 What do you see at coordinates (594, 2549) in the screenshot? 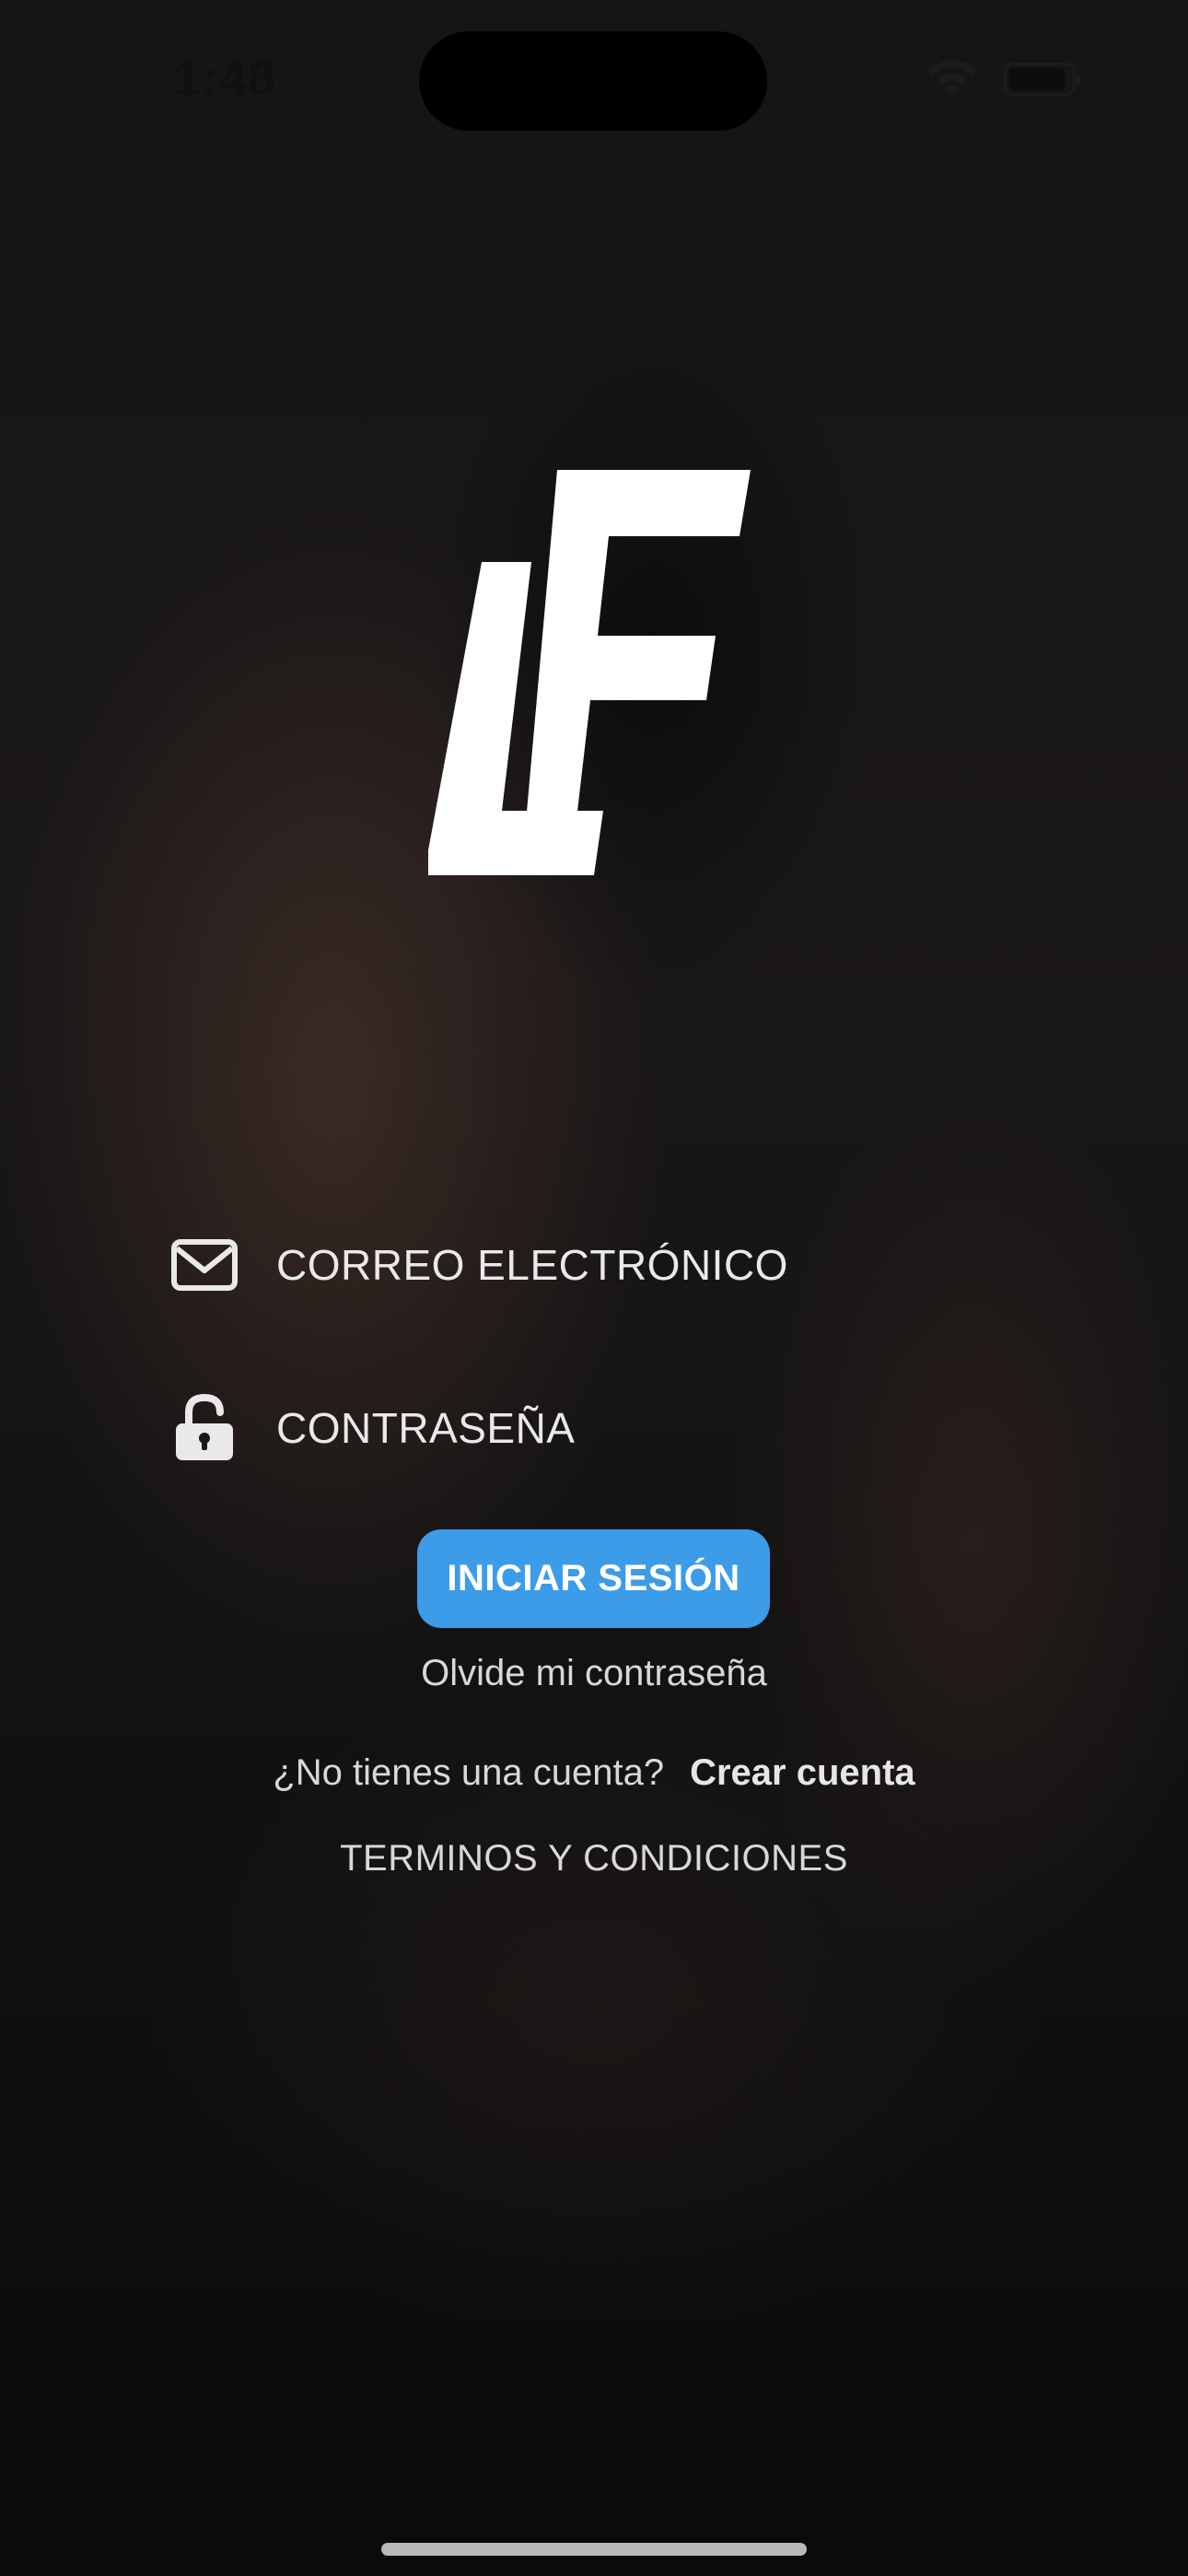
I see `home-indicator` at bounding box center [594, 2549].